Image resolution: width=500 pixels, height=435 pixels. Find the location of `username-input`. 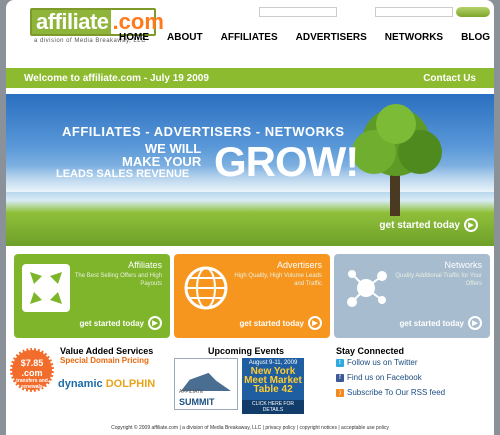

username-input is located at coordinates (298, 12).